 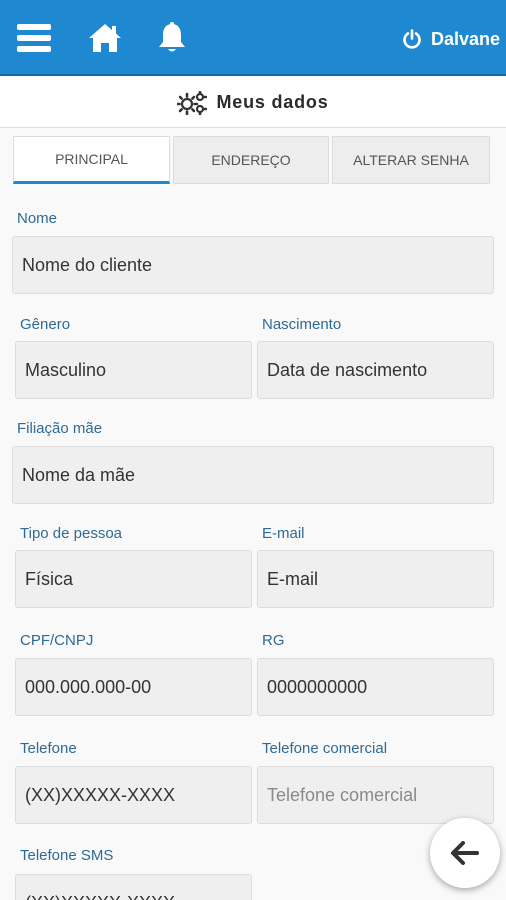 What do you see at coordinates (48, 748) in the screenshot?
I see `telefone-label: Telefone` at bounding box center [48, 748].